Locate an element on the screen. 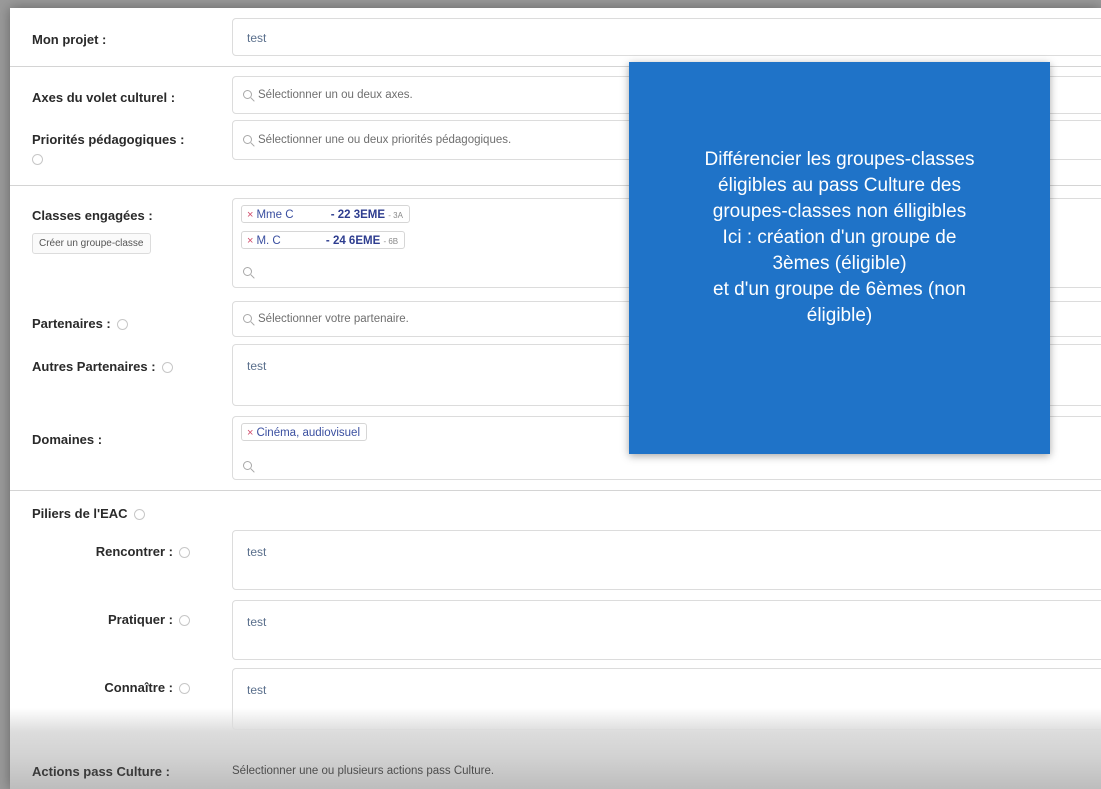 Image resolution: width=1101 pixels, height=789 pixels. callout-line: Ici : création d'un groupe de is located at coordinates (839, 237).